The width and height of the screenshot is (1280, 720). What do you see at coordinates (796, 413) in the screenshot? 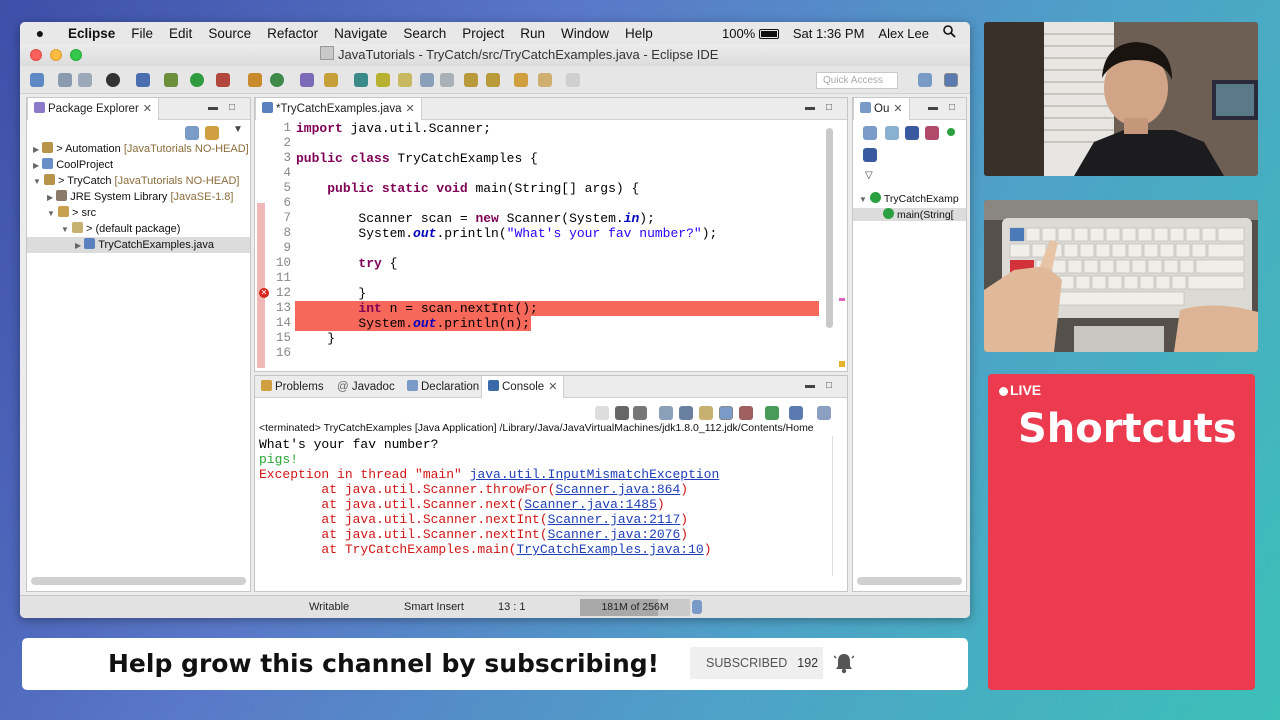
I see `display-console-icon` at bounding box center [796, 413].